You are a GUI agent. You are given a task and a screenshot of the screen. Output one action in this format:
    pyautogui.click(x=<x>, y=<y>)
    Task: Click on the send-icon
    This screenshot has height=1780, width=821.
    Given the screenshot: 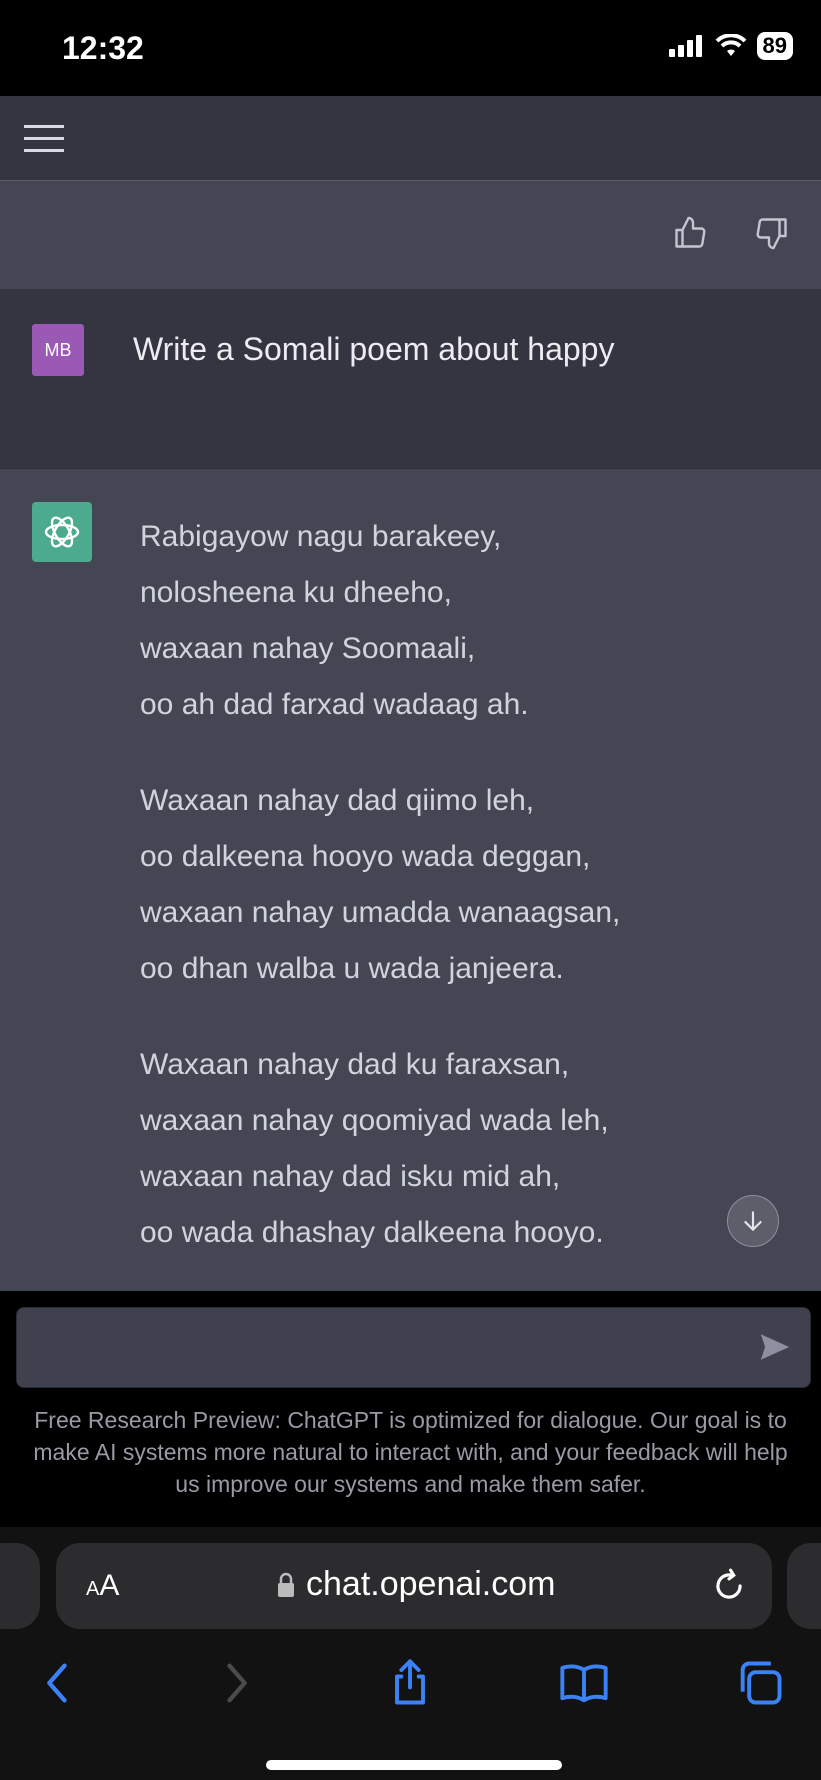 What is the action you would take?
    pyautogui.click(x=775, y=1347)
    